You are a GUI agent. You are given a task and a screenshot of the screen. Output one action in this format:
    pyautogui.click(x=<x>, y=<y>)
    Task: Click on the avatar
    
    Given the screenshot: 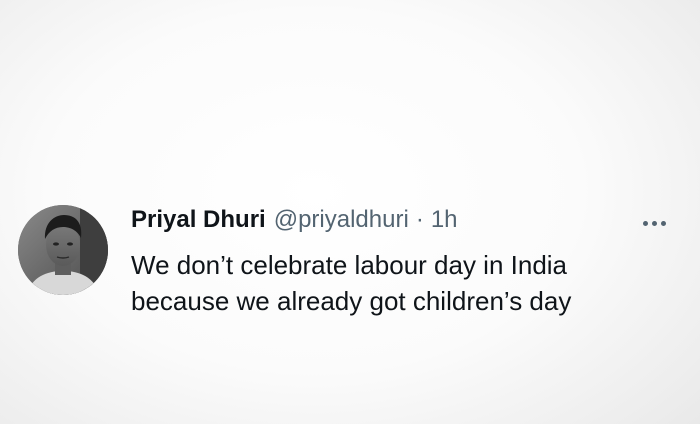 What is the action you would take?
    pyautogui.click(x=63, y=250)
    